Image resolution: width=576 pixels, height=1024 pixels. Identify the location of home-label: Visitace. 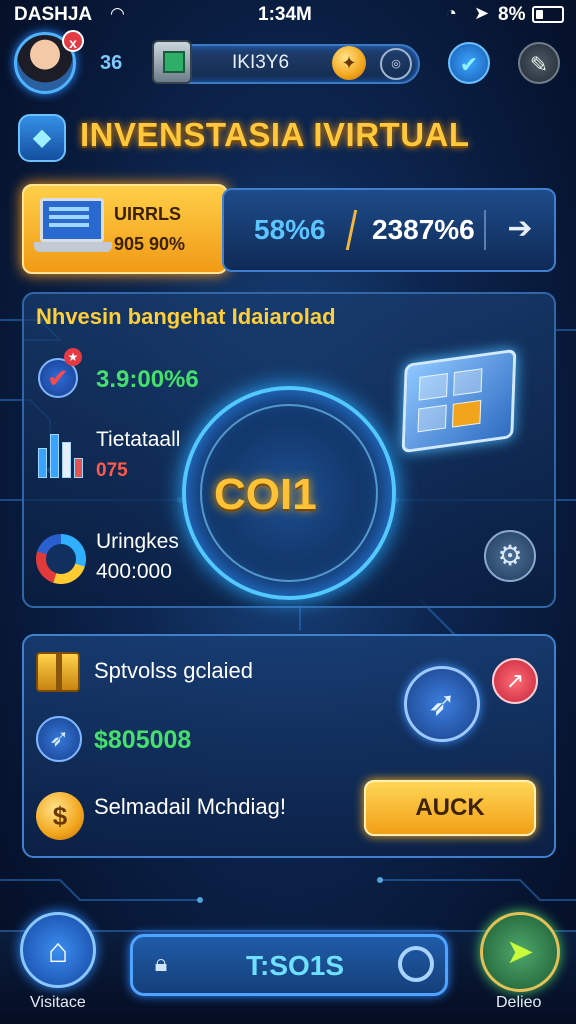
(58, 1002).